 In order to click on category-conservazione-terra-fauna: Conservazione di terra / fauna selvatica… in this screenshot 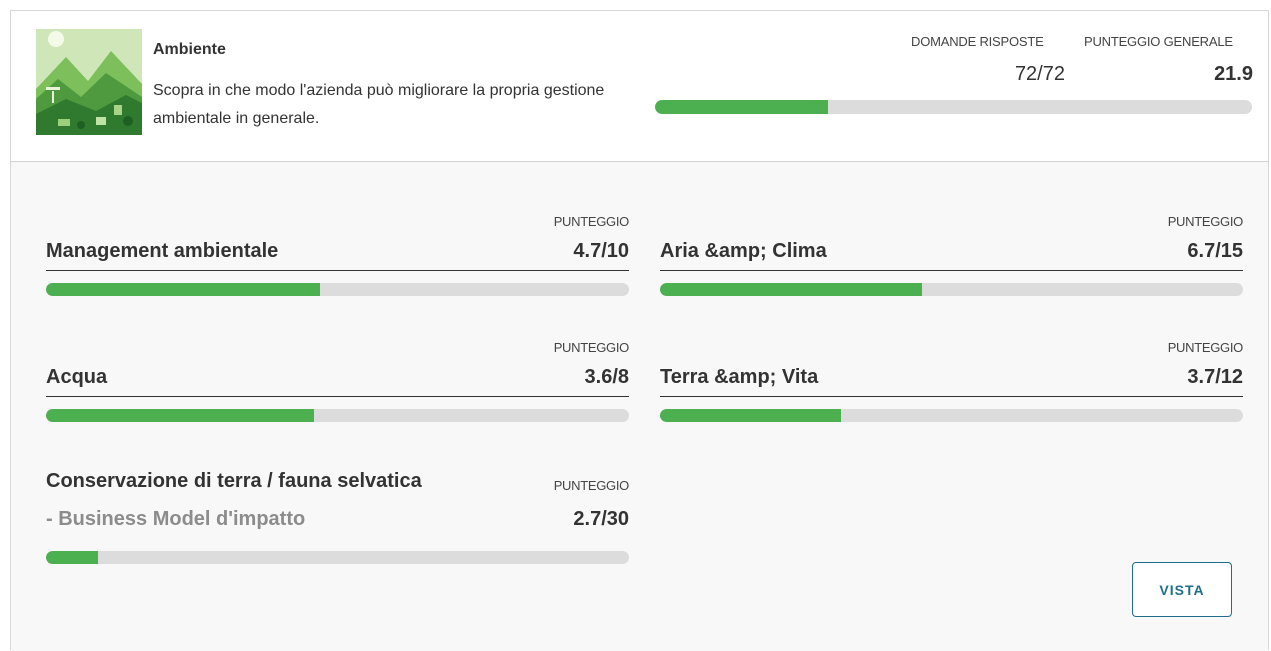, I will do `click(337, 511)`.